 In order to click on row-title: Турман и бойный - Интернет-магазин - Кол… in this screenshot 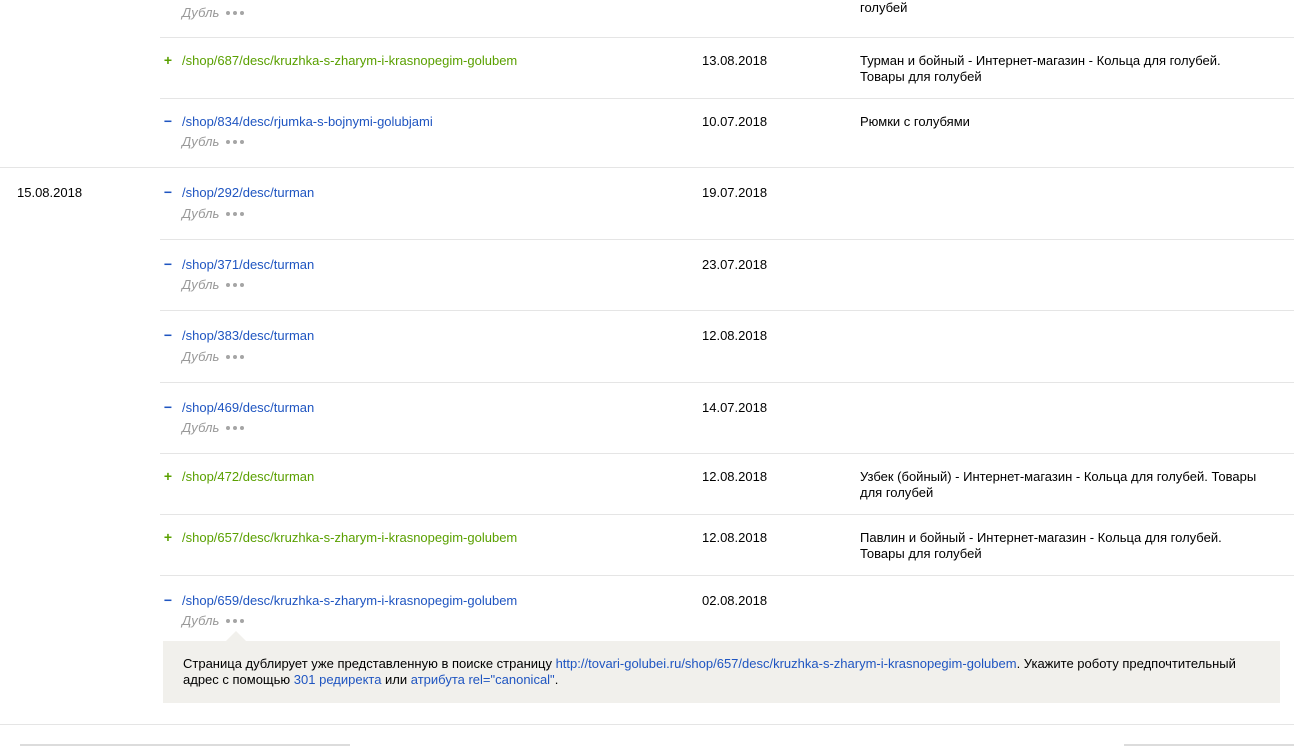, I will do `click(1040, 68)`.